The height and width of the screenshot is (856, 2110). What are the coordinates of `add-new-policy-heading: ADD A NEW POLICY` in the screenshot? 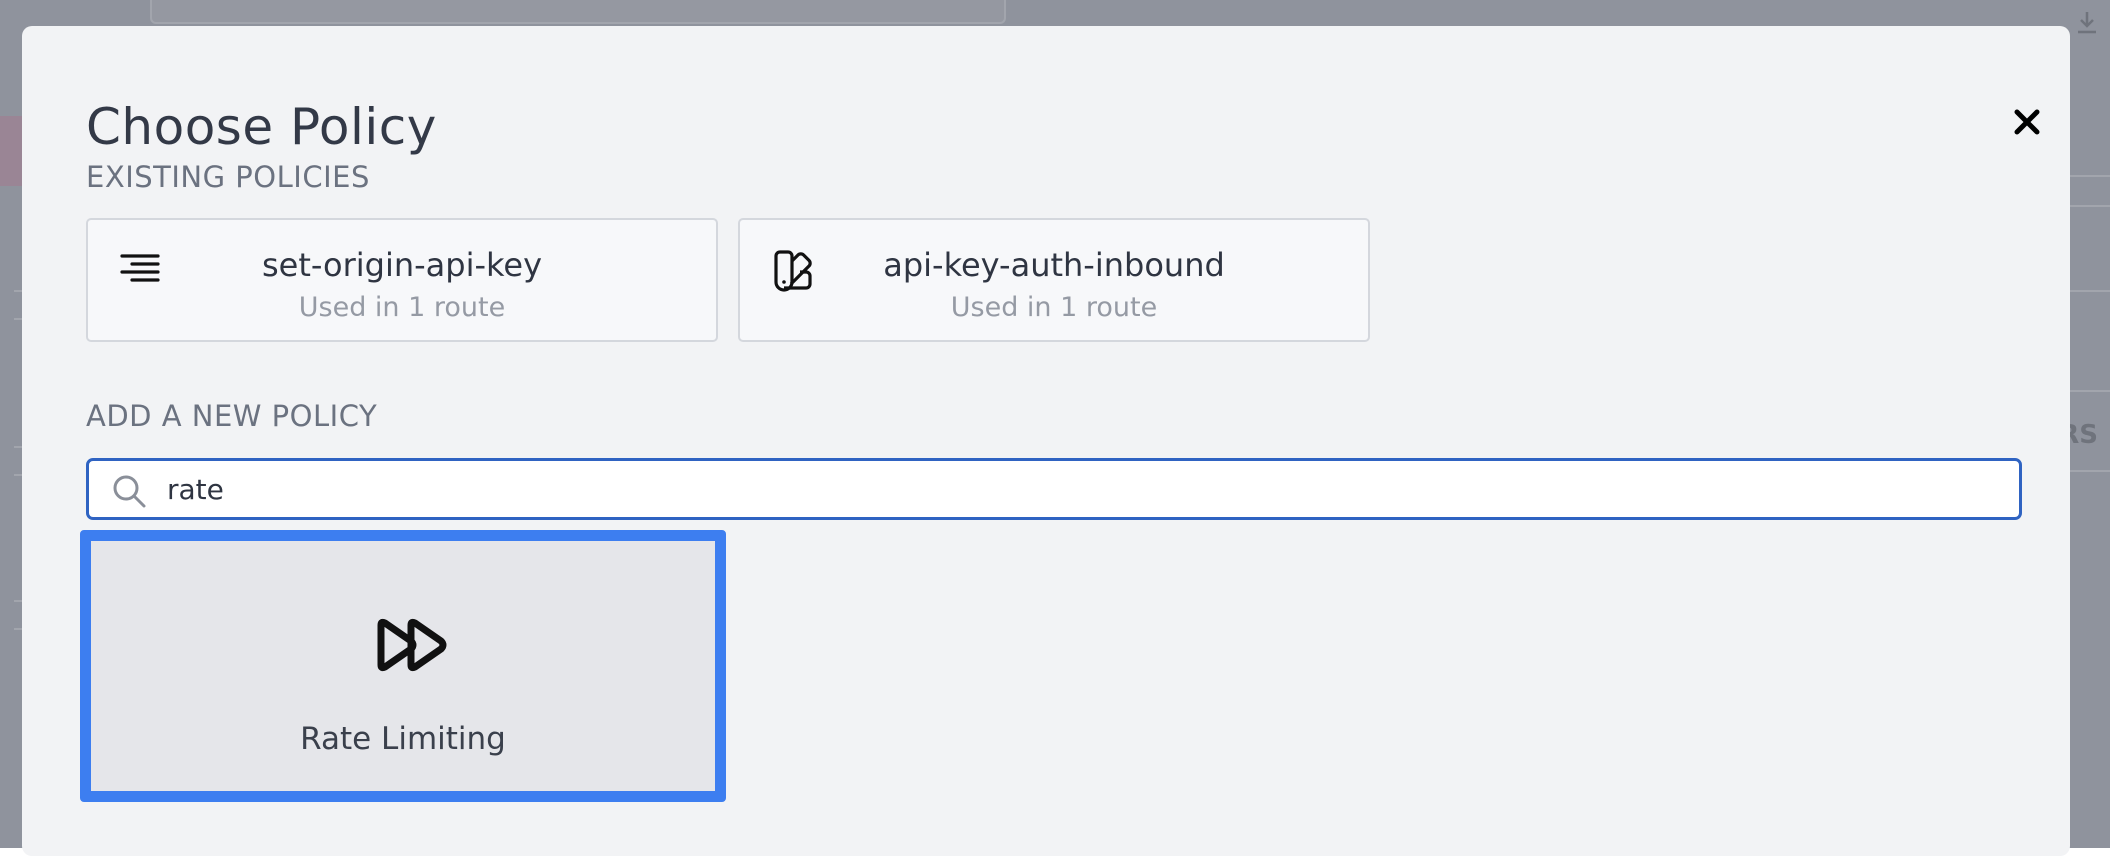 It's located at (232, 416).